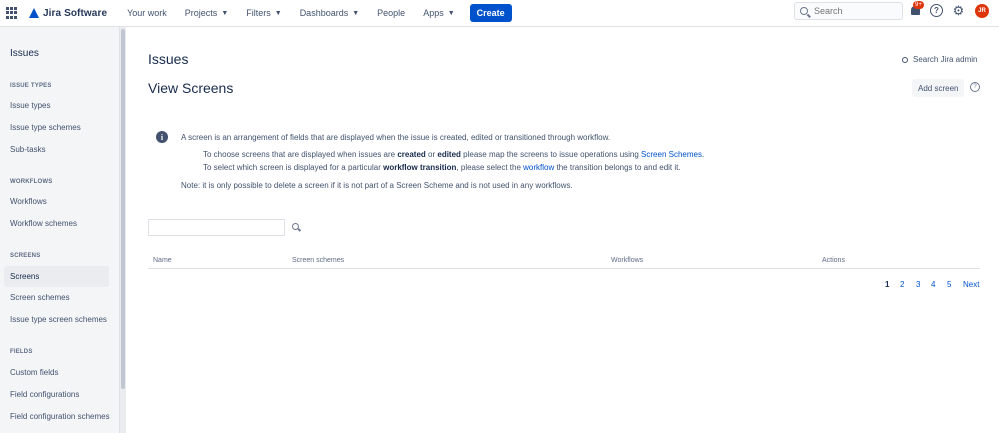 The height and width of the screenshot is (433, 999). I want to click on sidebar-item-issue-type-screen-schemes: Issue type screen schemes, so click(56, 319).